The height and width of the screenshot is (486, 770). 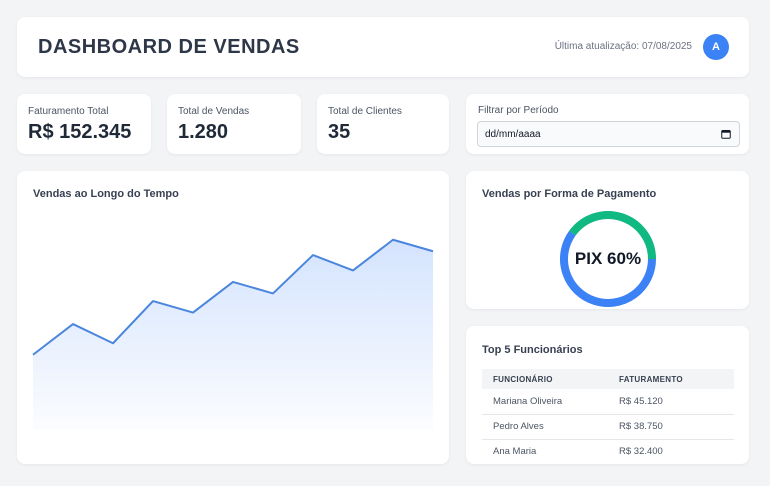 I want to click on column-header-revenue: FATURAMENTO, so click(x=675, y=379).